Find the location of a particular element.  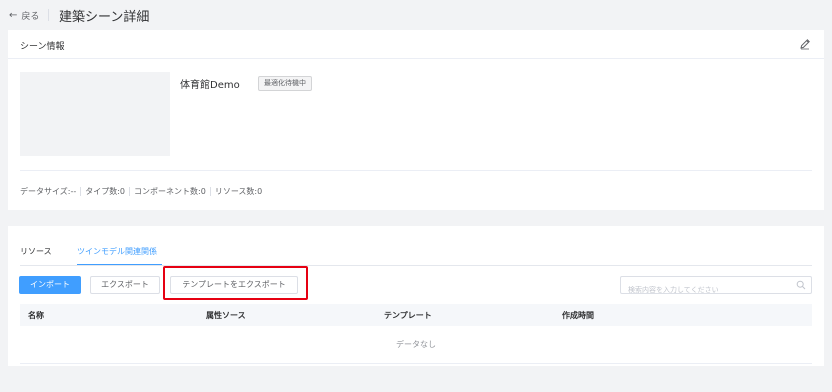

back-button: ← 戻る is located at coordinates (24, 15).